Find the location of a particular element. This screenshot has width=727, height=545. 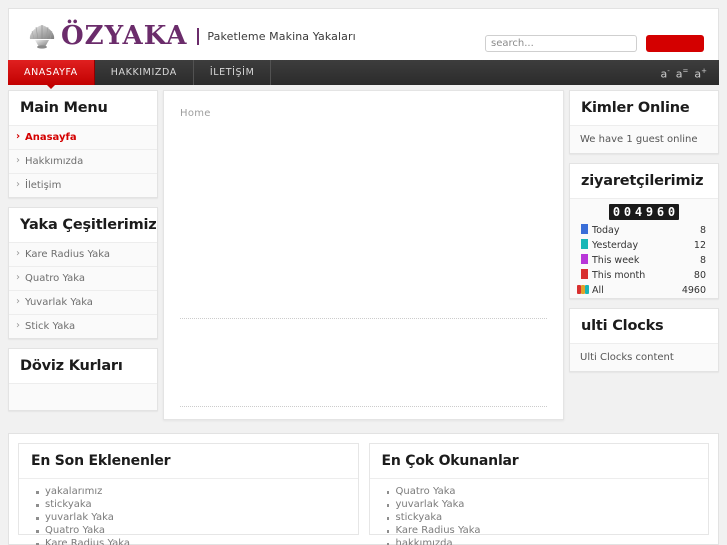

stat-value: 12 is located at coordinates (699, 245).